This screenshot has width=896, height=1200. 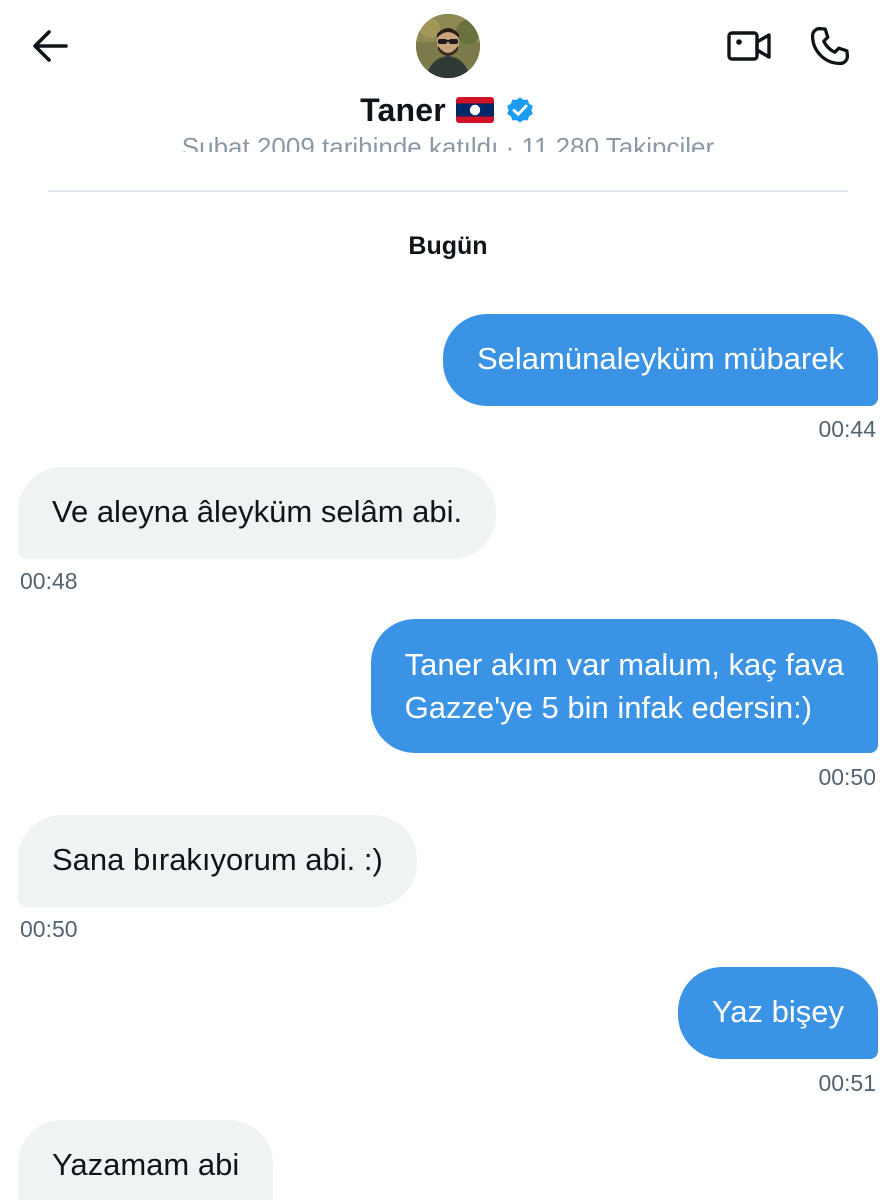 I want to click on voice-call-button, so click(x=830, y=46).